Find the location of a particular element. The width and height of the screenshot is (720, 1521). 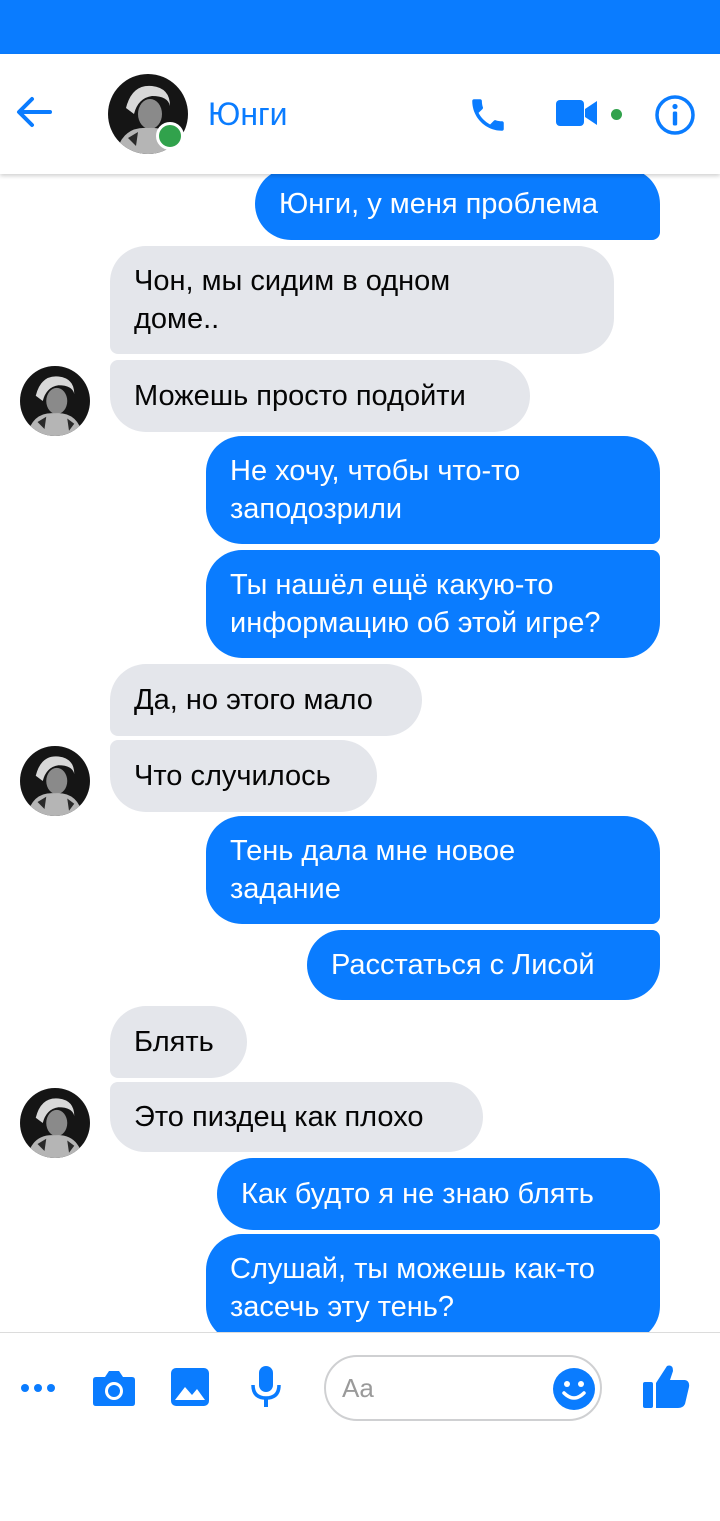

online-status-dot is located at coordinates (170, 136).